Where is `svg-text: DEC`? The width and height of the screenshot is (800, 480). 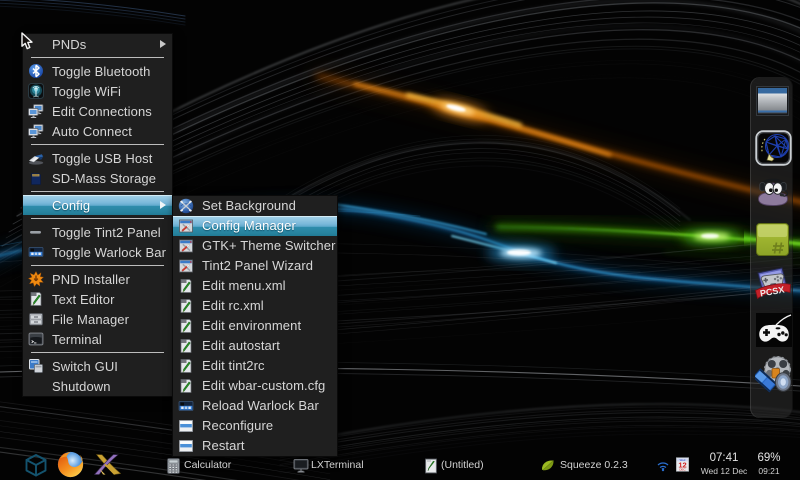
svg-text: DEC is located at coordinates (682, 470).